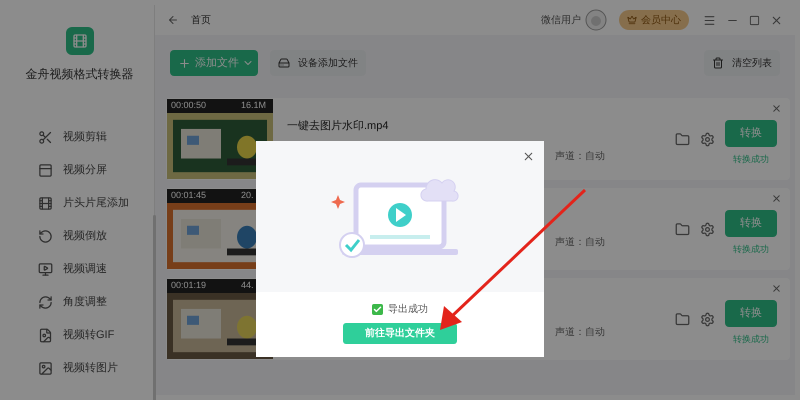 Image resolution: width=800 pixels, height=400 pixels. I want to click on trash-icon, so click(718, 63).